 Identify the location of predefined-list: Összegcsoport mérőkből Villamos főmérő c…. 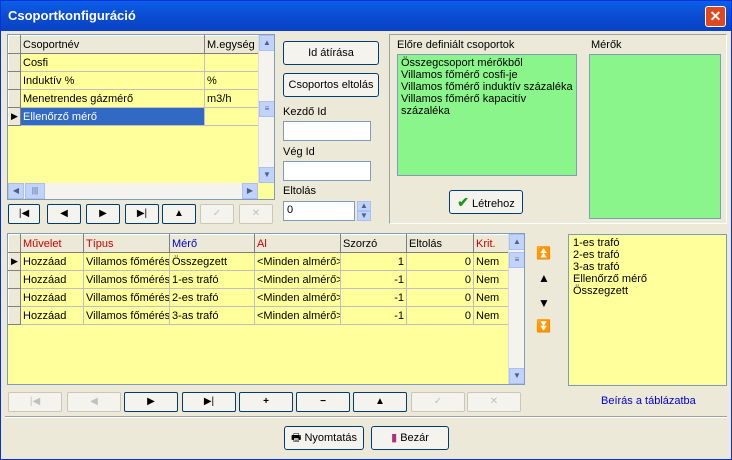
(487, 115).